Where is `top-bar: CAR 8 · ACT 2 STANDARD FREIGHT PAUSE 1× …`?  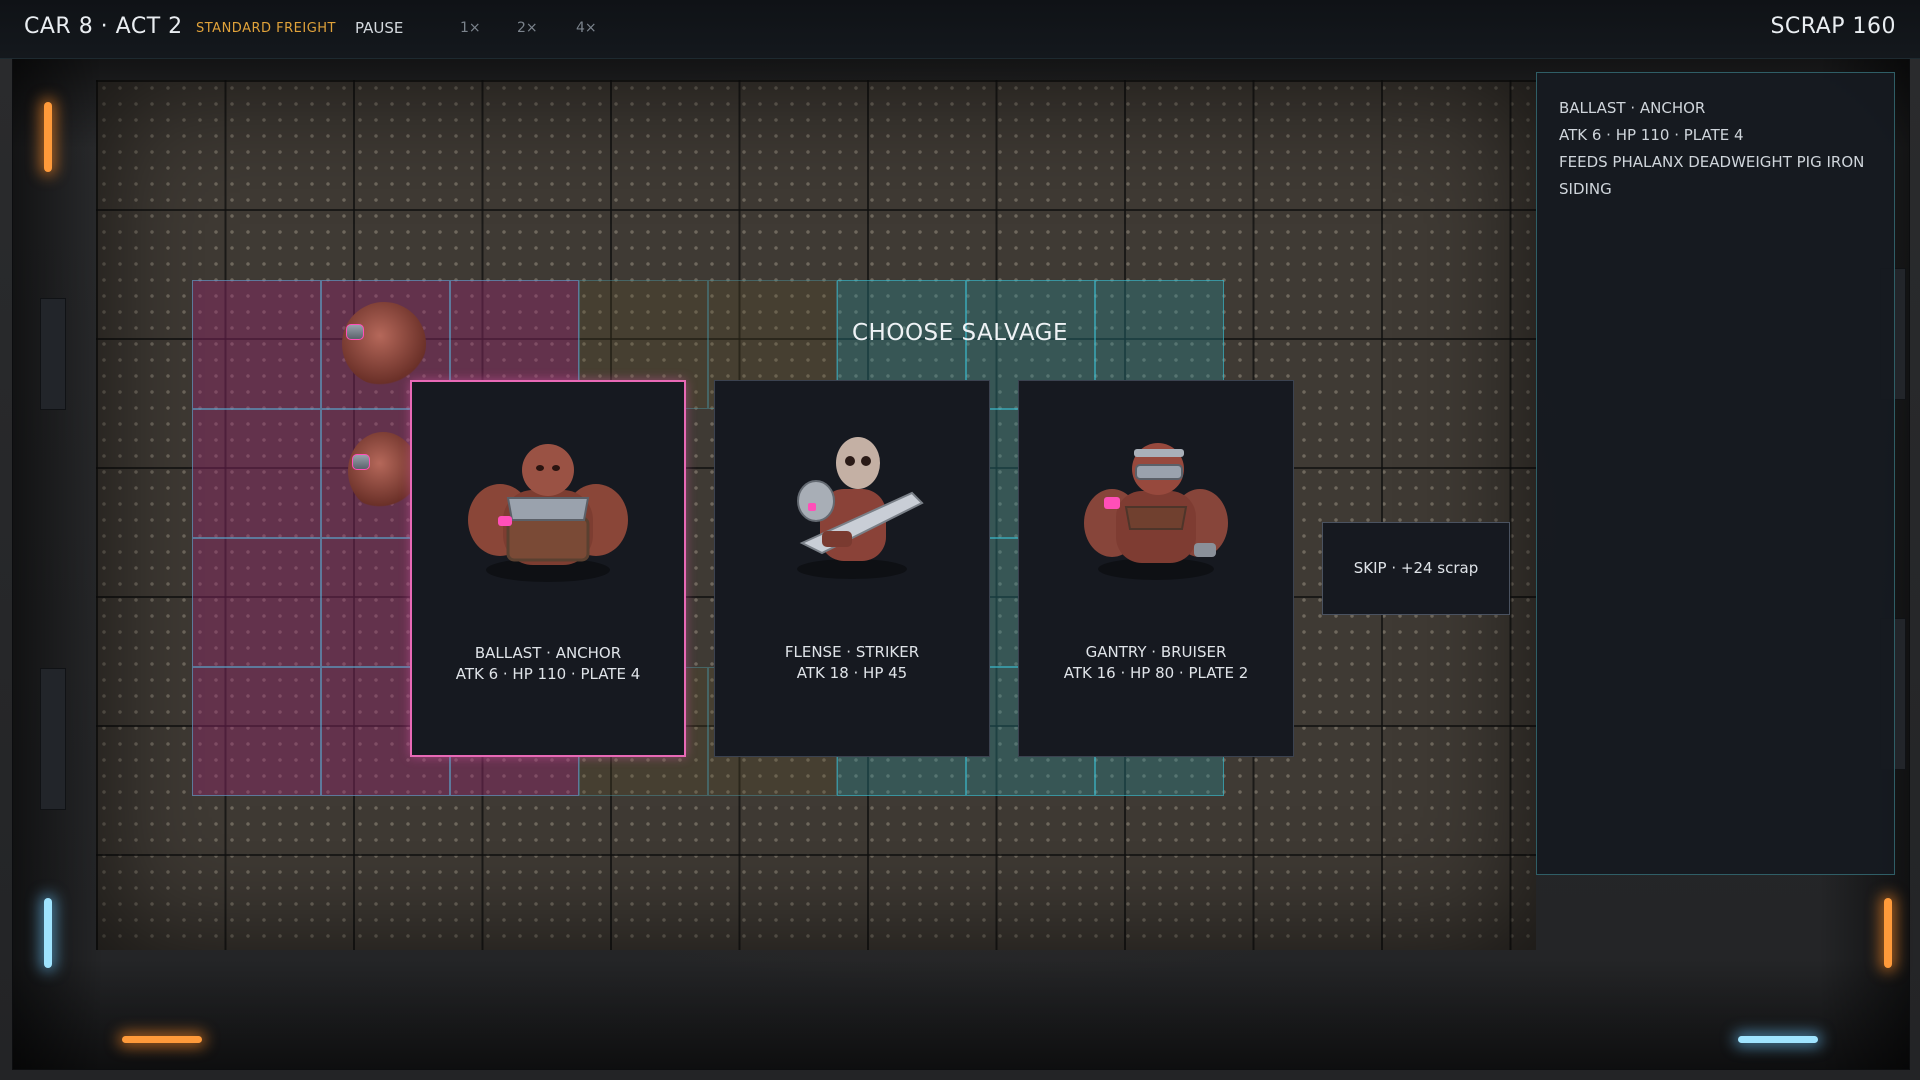
top-bar: CAR 8 · ACT 2 STANDARD FREIGHT PAUSE 1× … is located at coordinates (960, 29).